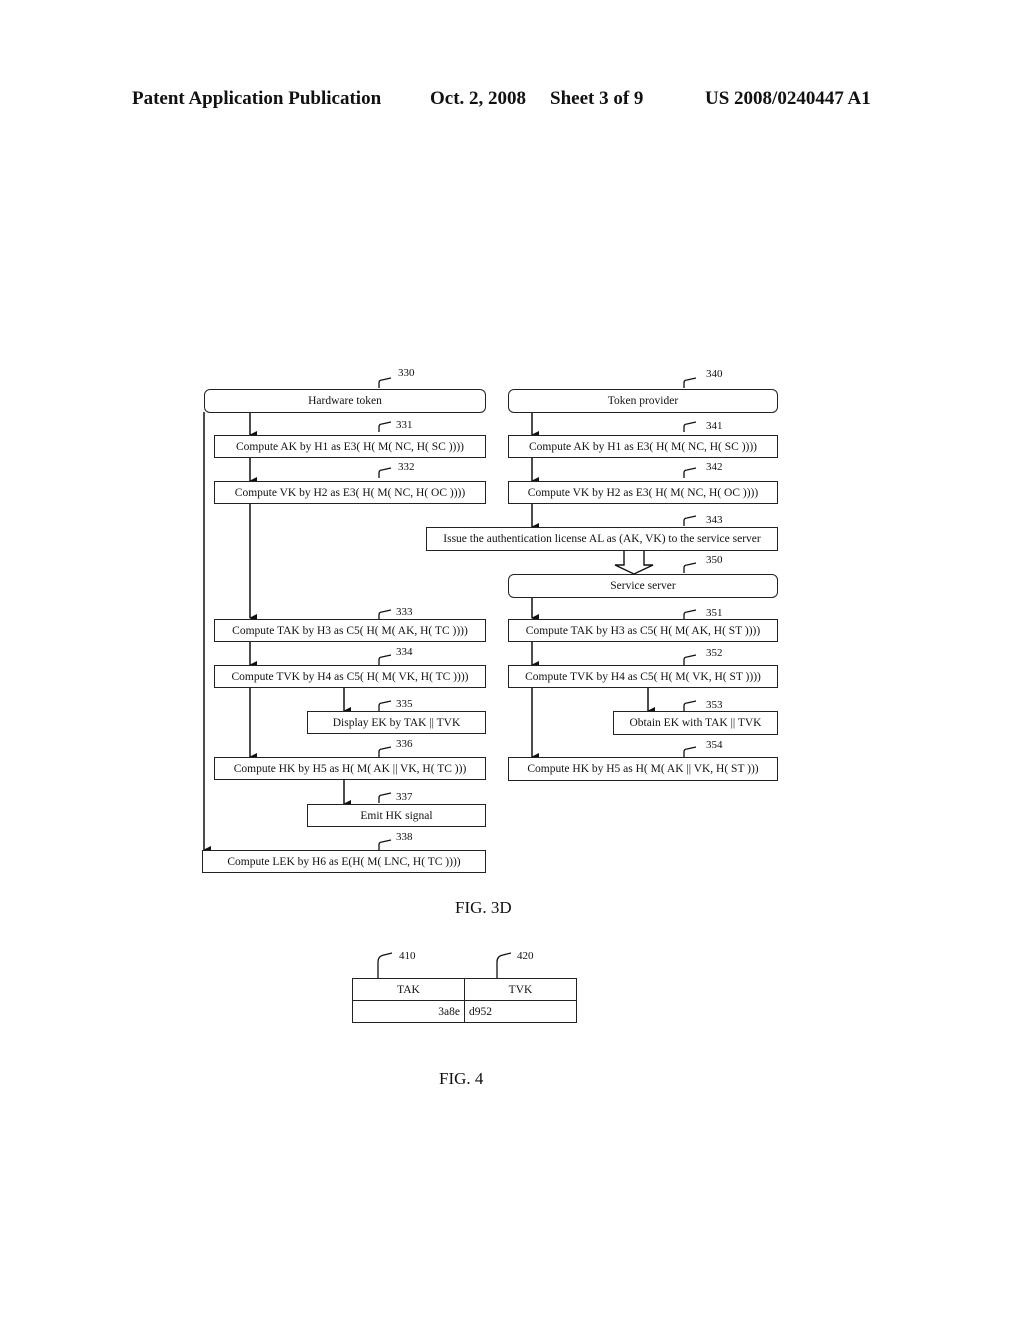  Describe the element at coordinates (714, 426) in the screenshot. I see `ref-341: 341` at that location.